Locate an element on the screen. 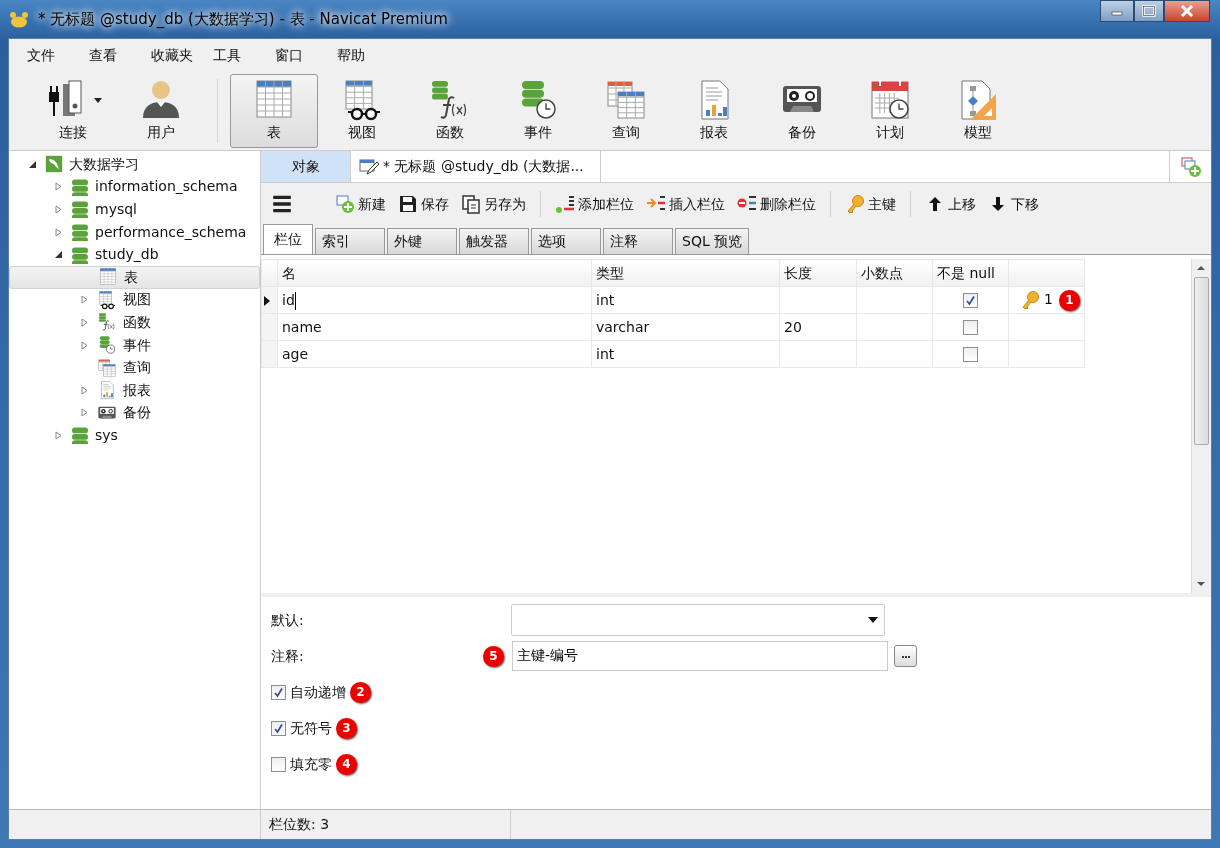  toolbar-button: 新建 is located at coordinates (360, 204).